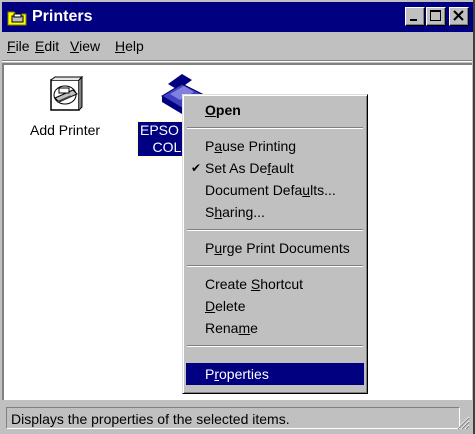 The width and height of the screenshot is (475, 434). What do you see at coordinates (237, 61) in the screenshot?
I see `menubar-divider` at bounding box center [237, 61].